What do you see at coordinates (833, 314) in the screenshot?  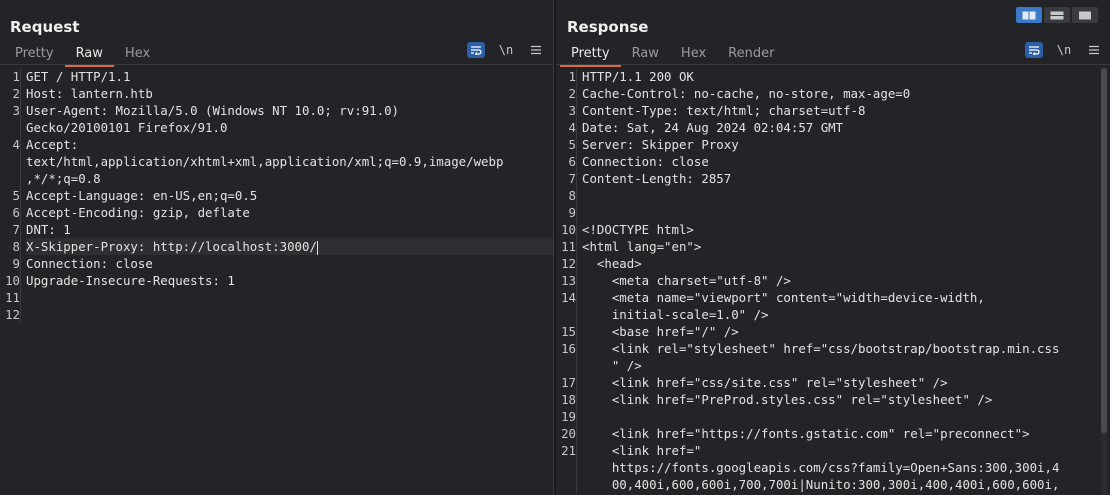 I see `code-line: initial-scale=1.0" />` at bounding box center [833, 314].